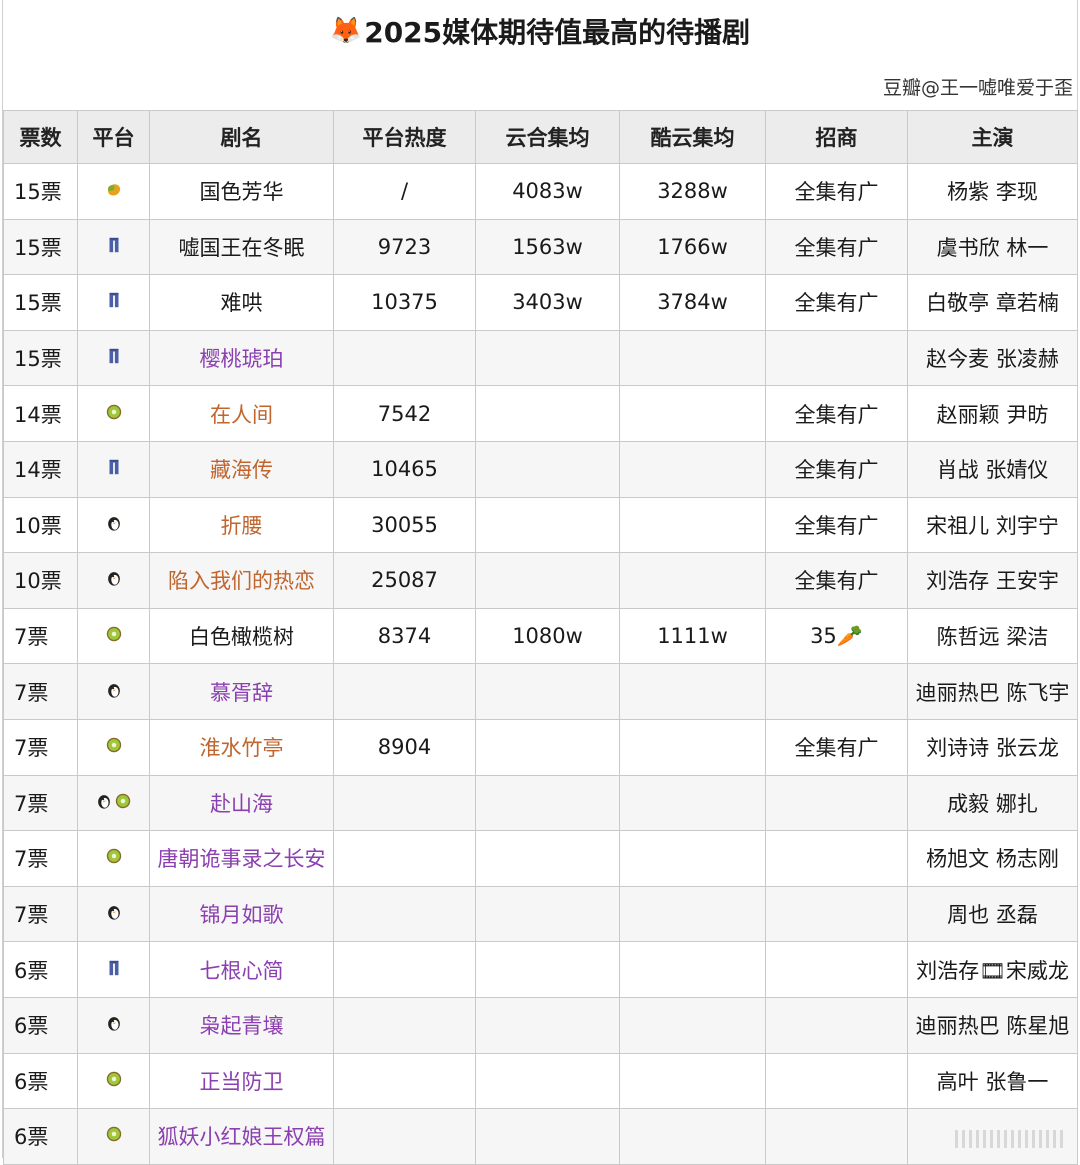 This screenshot has height=1165, width=1080. I want to click on platform-heat-cell: 10465, so click(404, 469).